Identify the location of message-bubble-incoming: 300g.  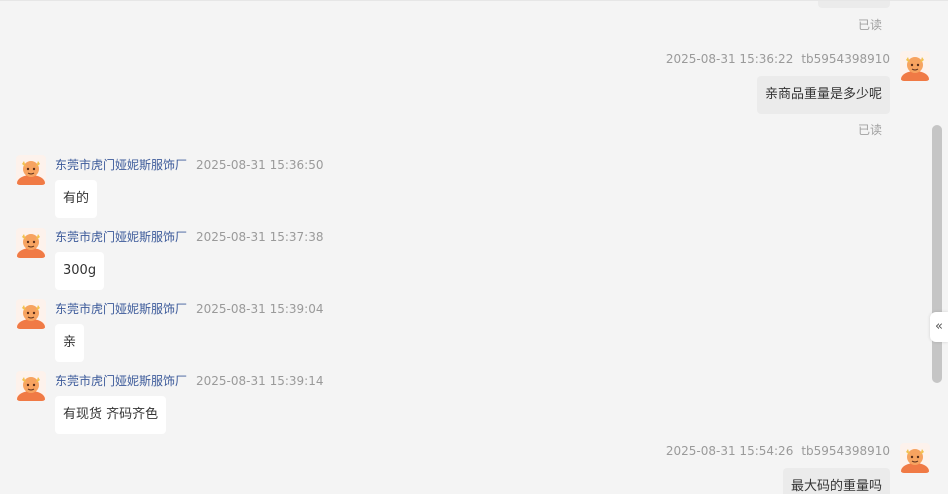
(80, 271).